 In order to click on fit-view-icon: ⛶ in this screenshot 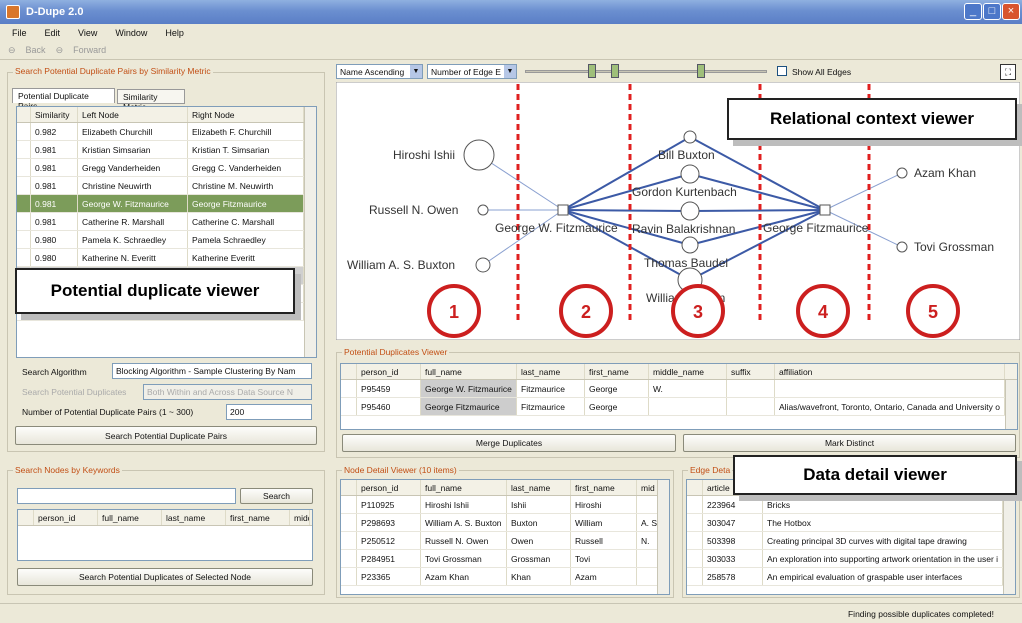, I will do `click(1008, 72)`.